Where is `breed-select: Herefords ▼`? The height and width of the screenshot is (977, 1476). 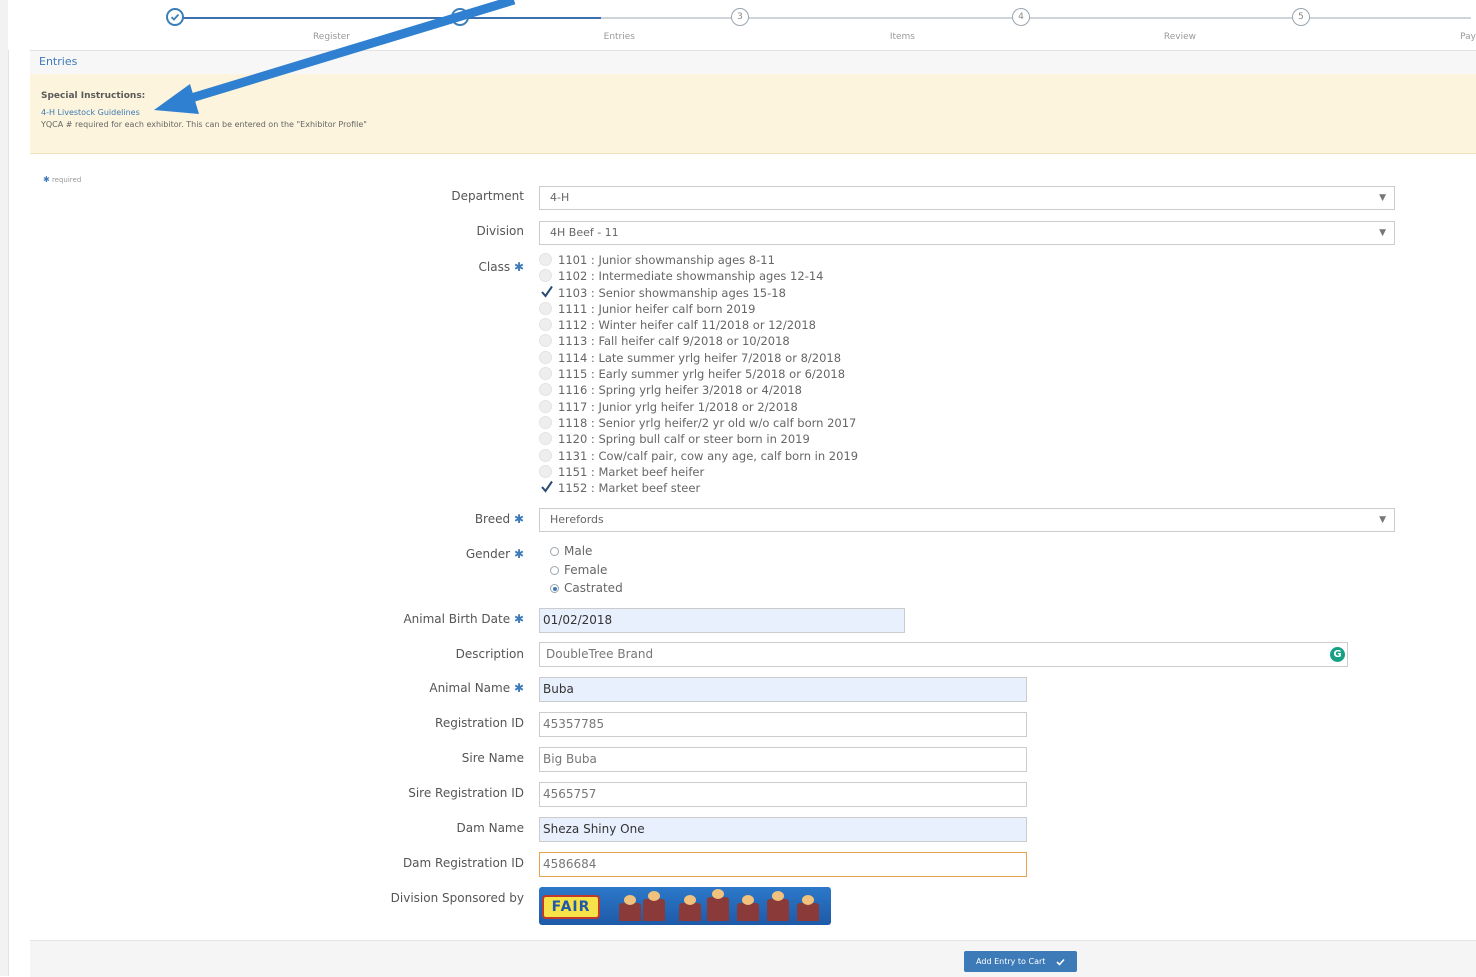 breed-select: Herefords ▼ is located at coordinates (967, 520).